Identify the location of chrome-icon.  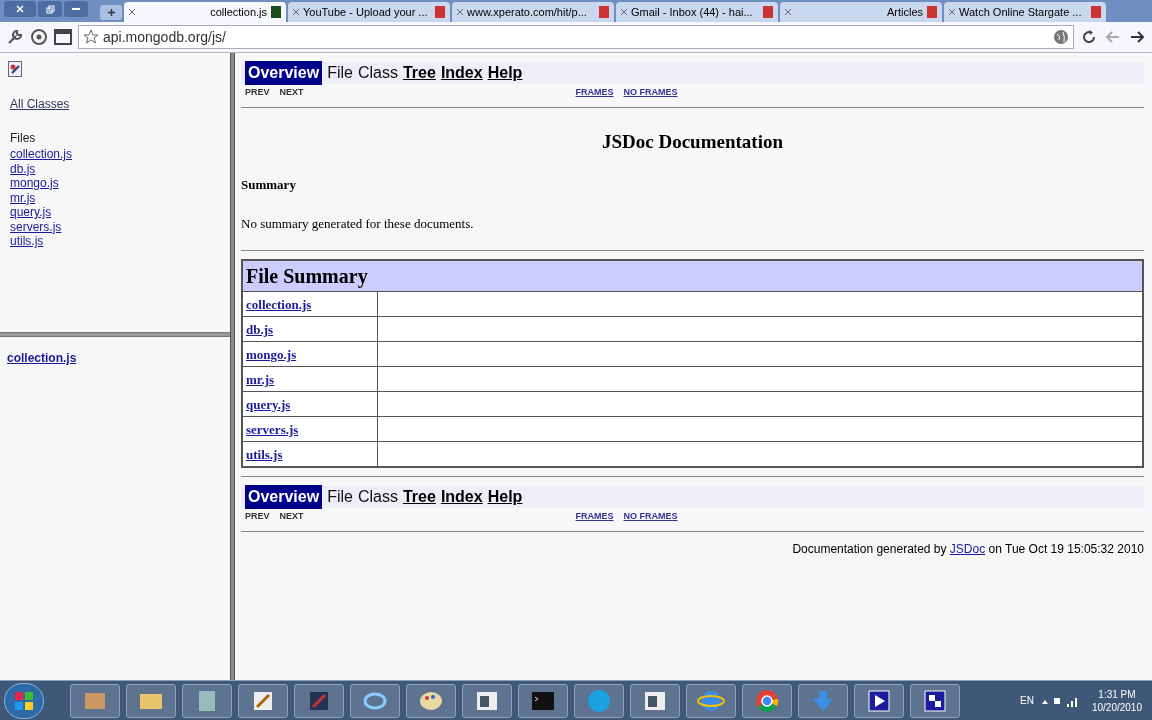
(767, 700).